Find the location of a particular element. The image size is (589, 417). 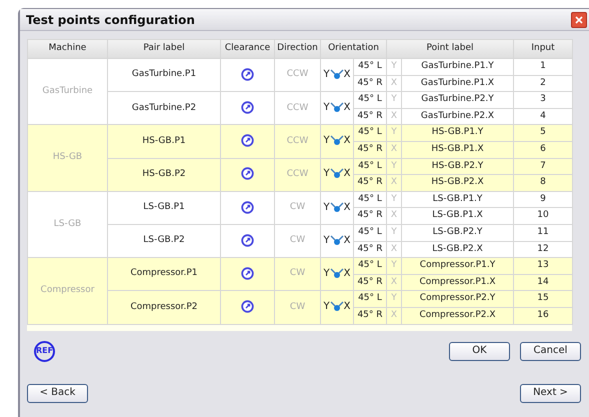

point-label-cell: HS-GB.P1.X is located at coordinates (458, 149).